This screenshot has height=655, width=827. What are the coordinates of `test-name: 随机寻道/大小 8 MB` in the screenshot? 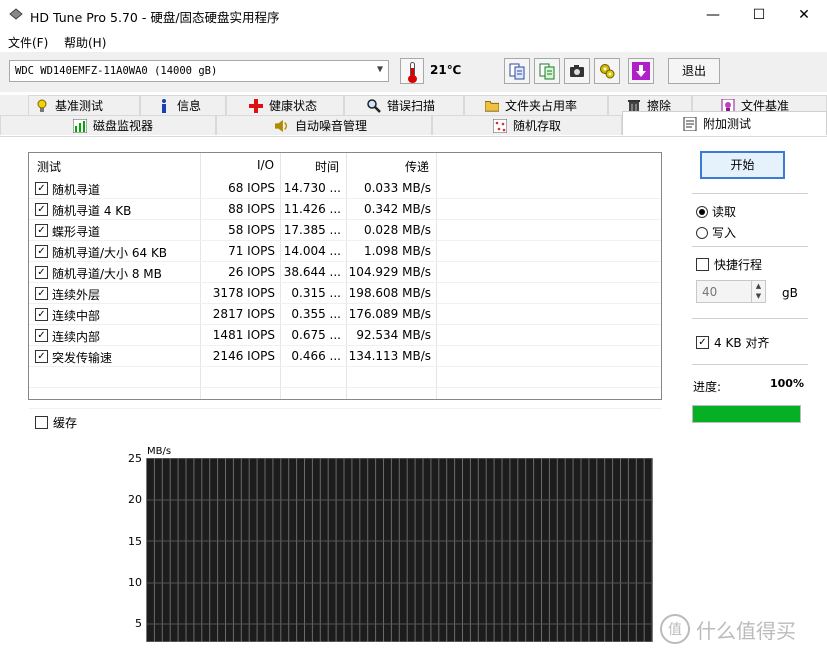 It's located at (107, 274).